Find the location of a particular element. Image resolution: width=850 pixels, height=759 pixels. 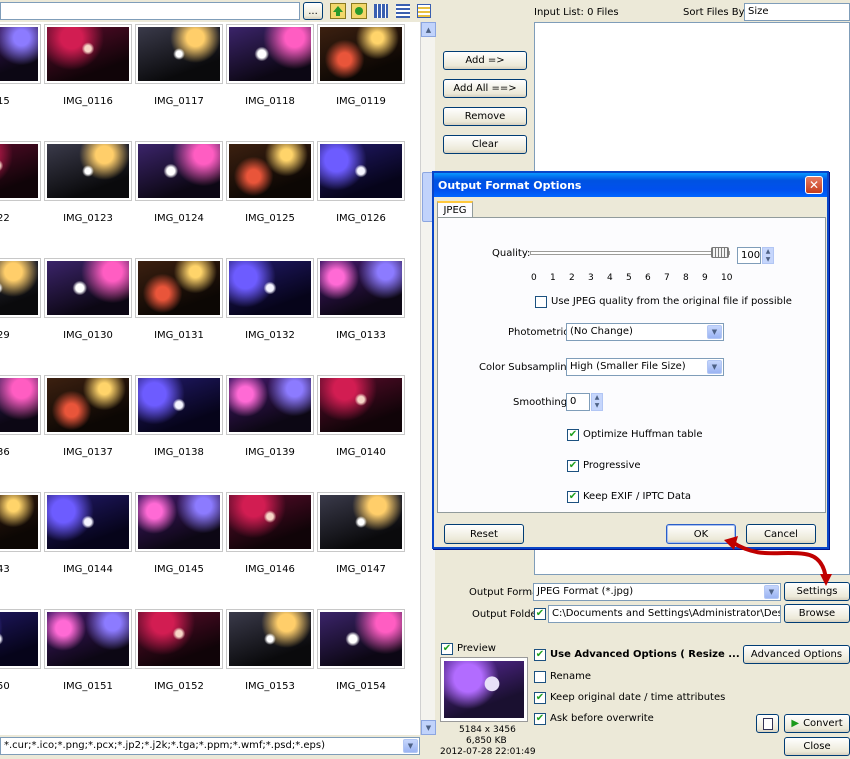

quality-slider is located at coordinates (630, 253).